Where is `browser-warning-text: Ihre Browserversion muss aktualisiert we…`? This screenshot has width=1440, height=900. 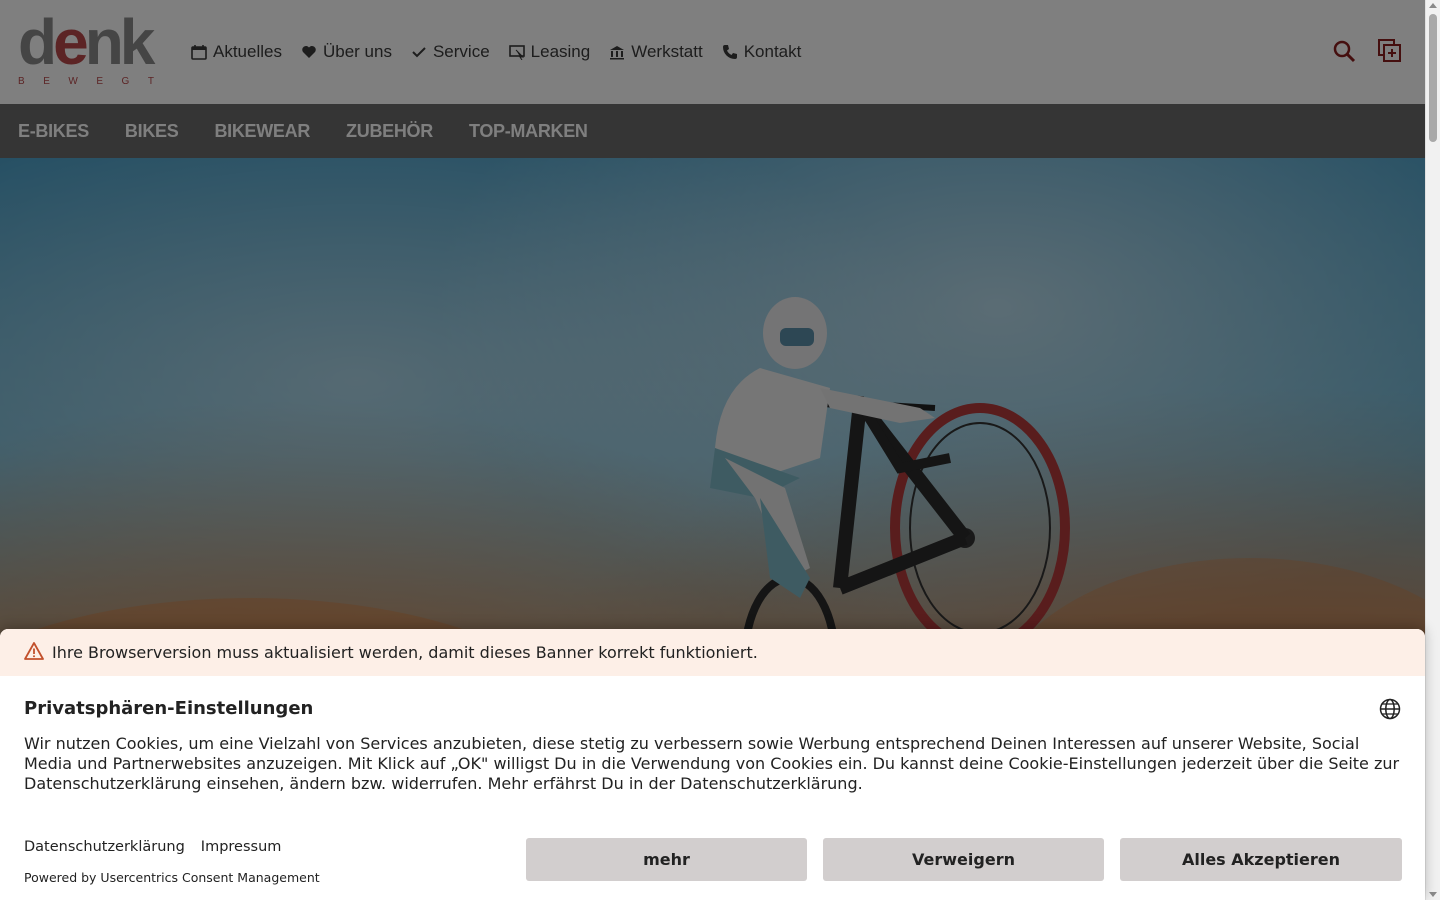
browser-warning-text: Ihre Browserversion muss aktualisiert we… is located at coordinates (405, 652).